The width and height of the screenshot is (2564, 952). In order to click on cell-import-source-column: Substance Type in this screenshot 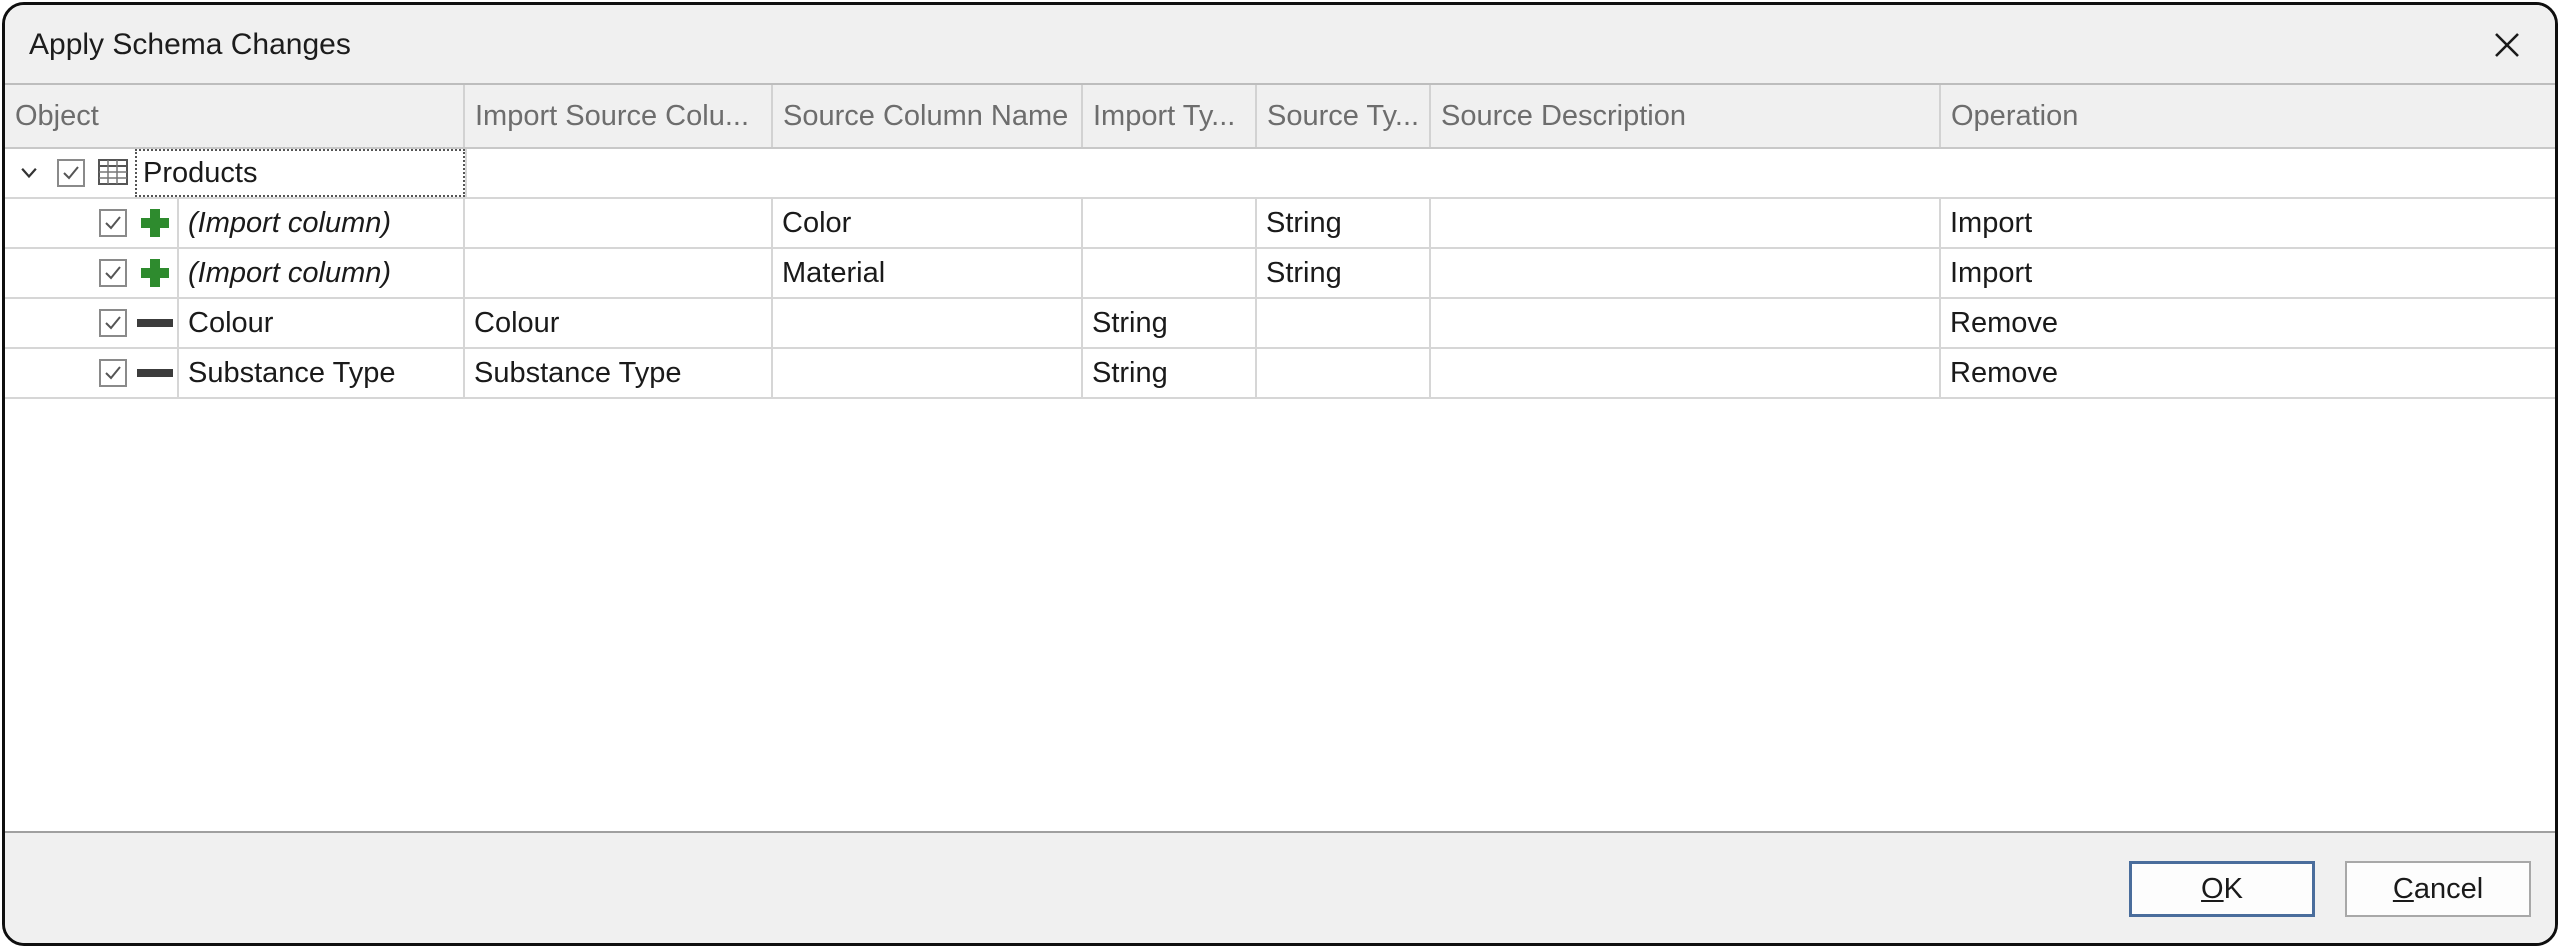, I will do `click(619, 373)`.